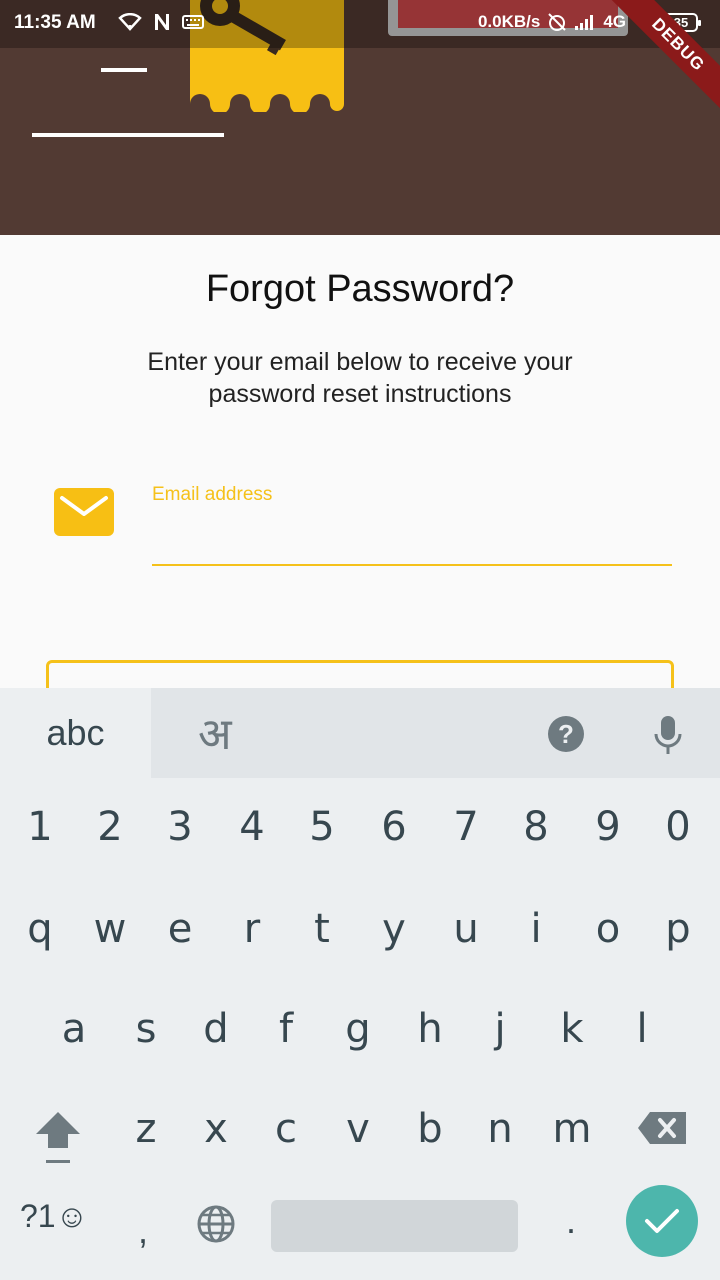 This screenshot has height=1280, width=720. Describe the element at coordinates (252, 929) in the screenshot. I see `key-r: r` at that location.